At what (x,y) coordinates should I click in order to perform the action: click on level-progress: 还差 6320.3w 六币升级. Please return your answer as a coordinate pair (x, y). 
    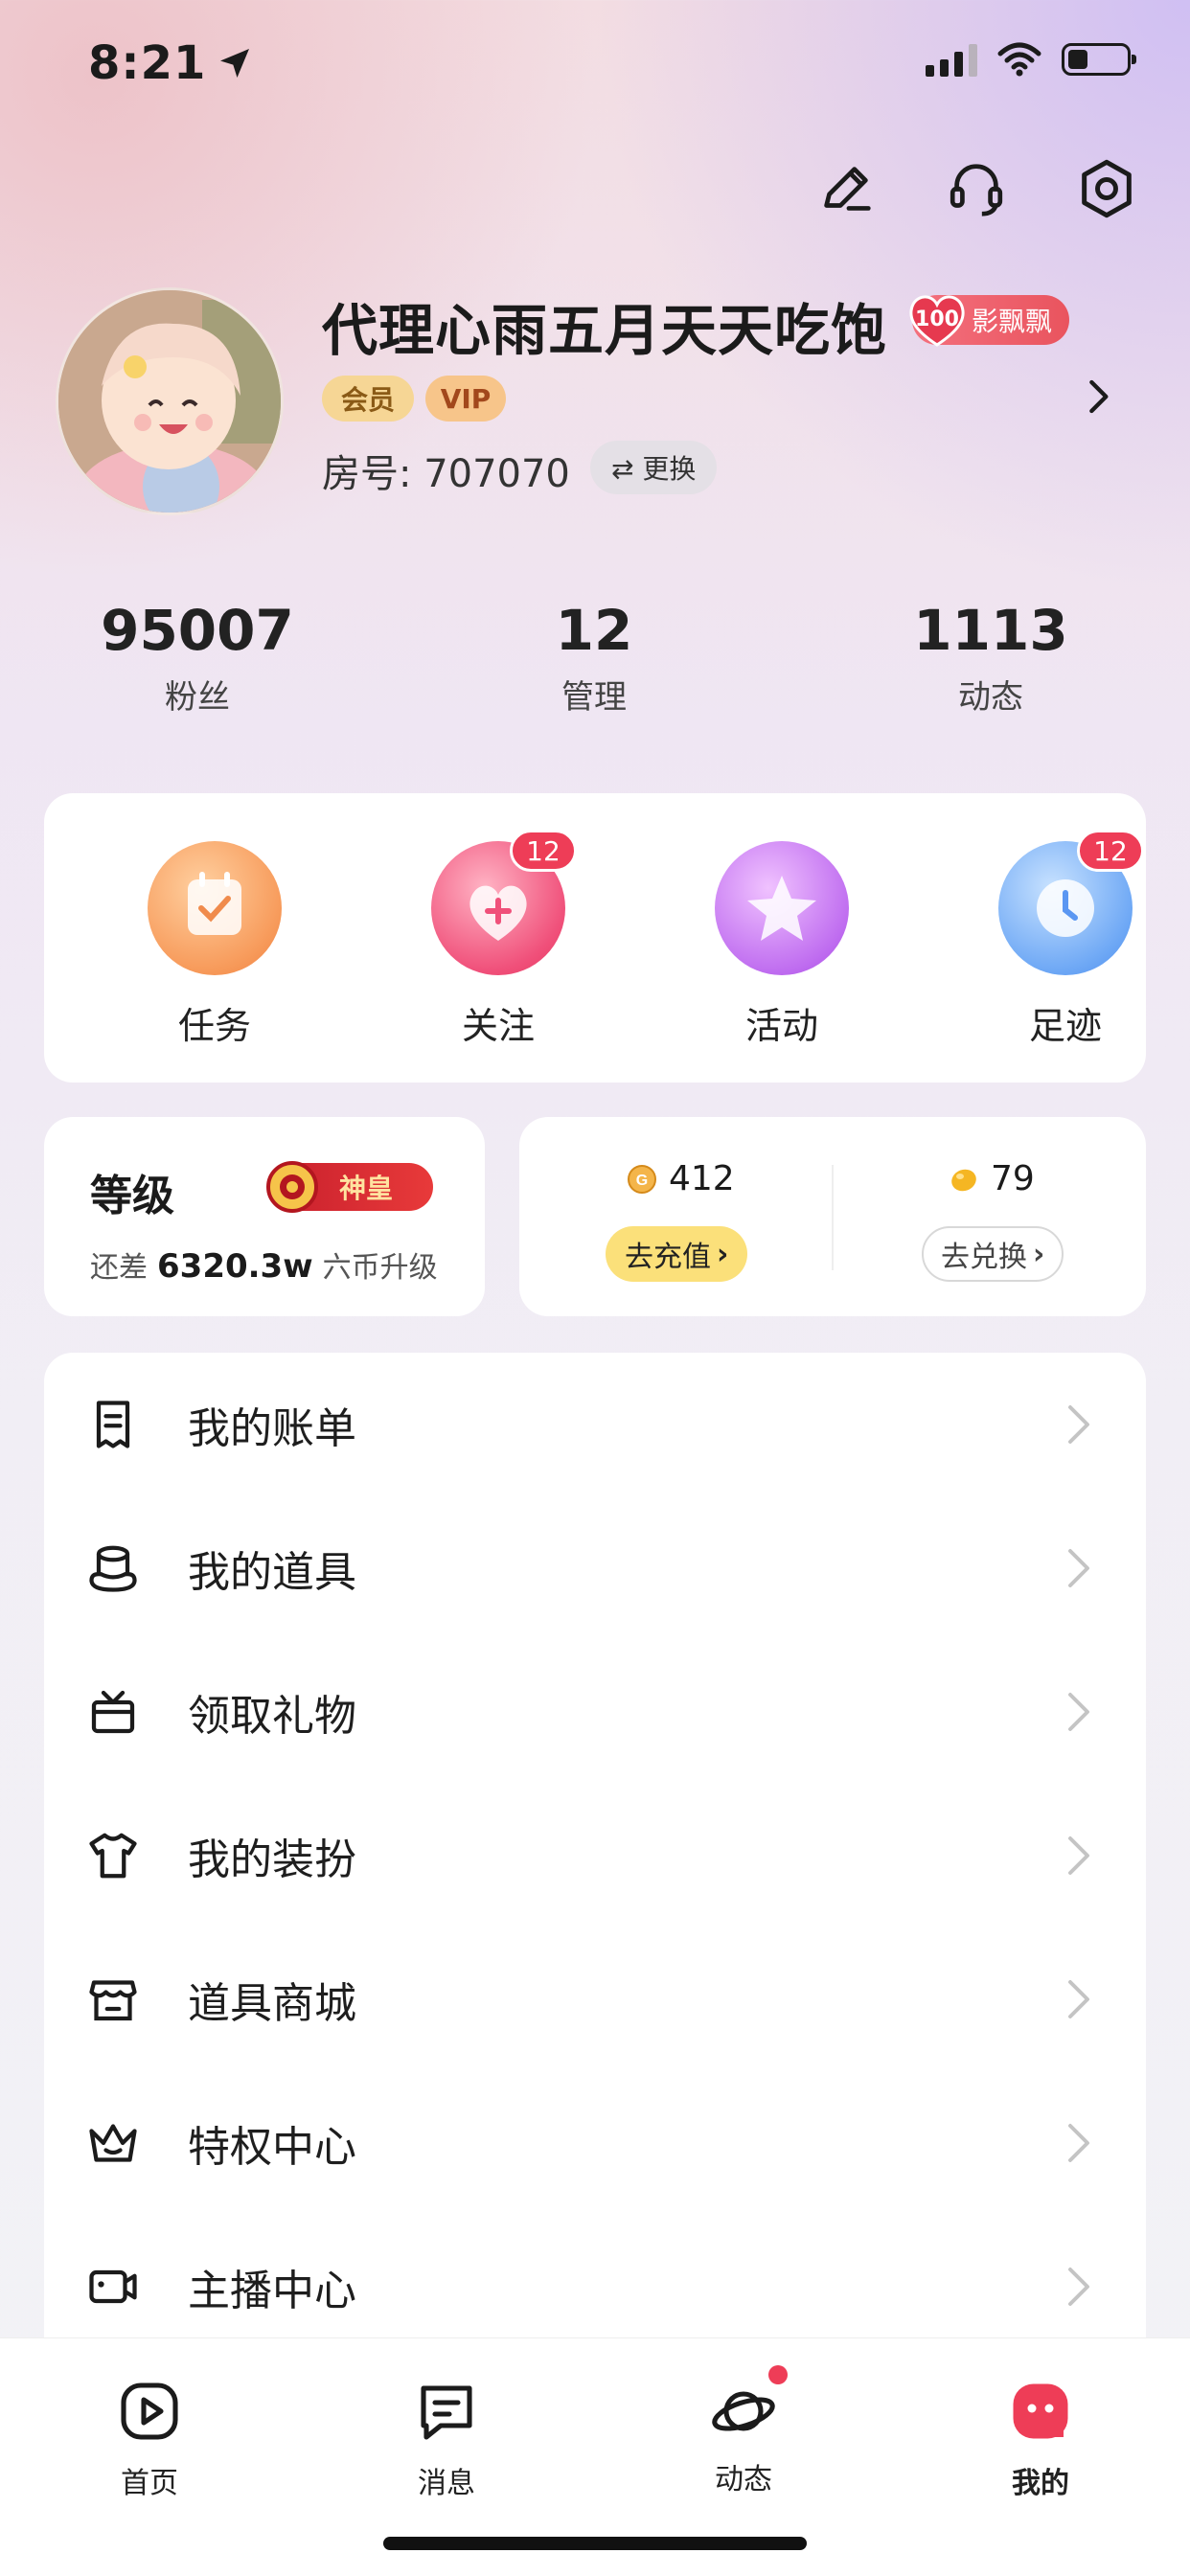
    Looking at the image, I should click on (264, 1265).